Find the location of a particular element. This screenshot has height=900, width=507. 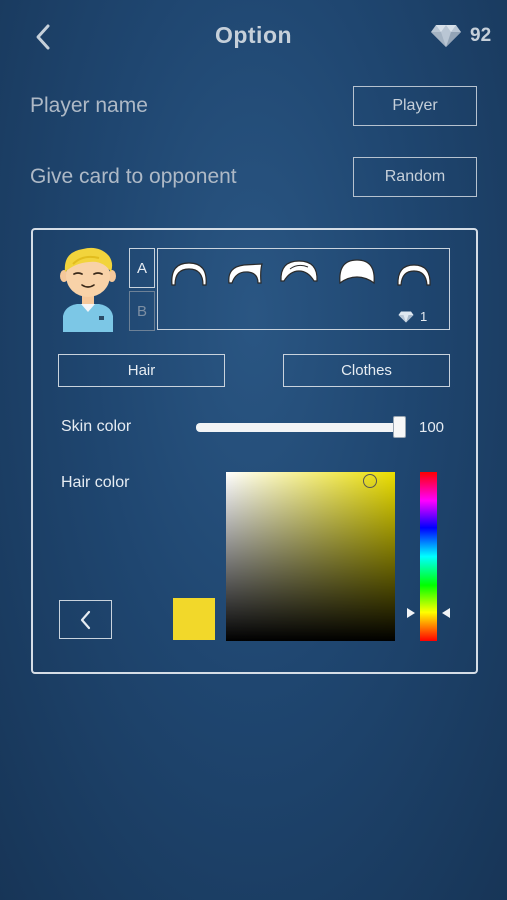

player-name-label: Player name is located at coordinates (89, 105).